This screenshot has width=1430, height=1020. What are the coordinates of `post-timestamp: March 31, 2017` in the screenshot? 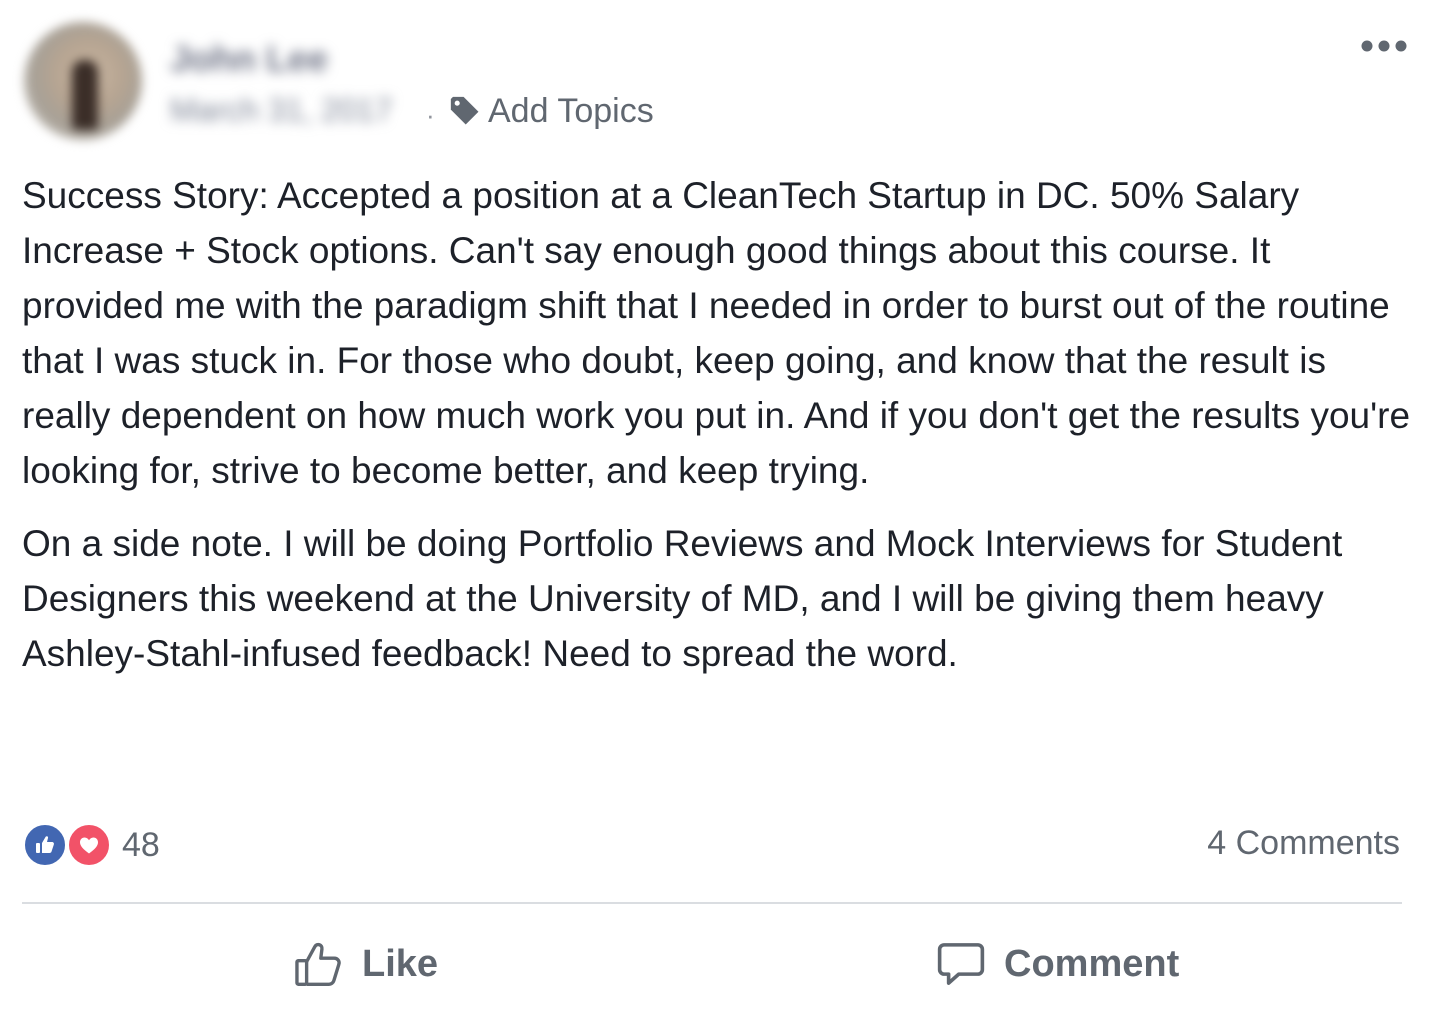 It's located at (281, 110).